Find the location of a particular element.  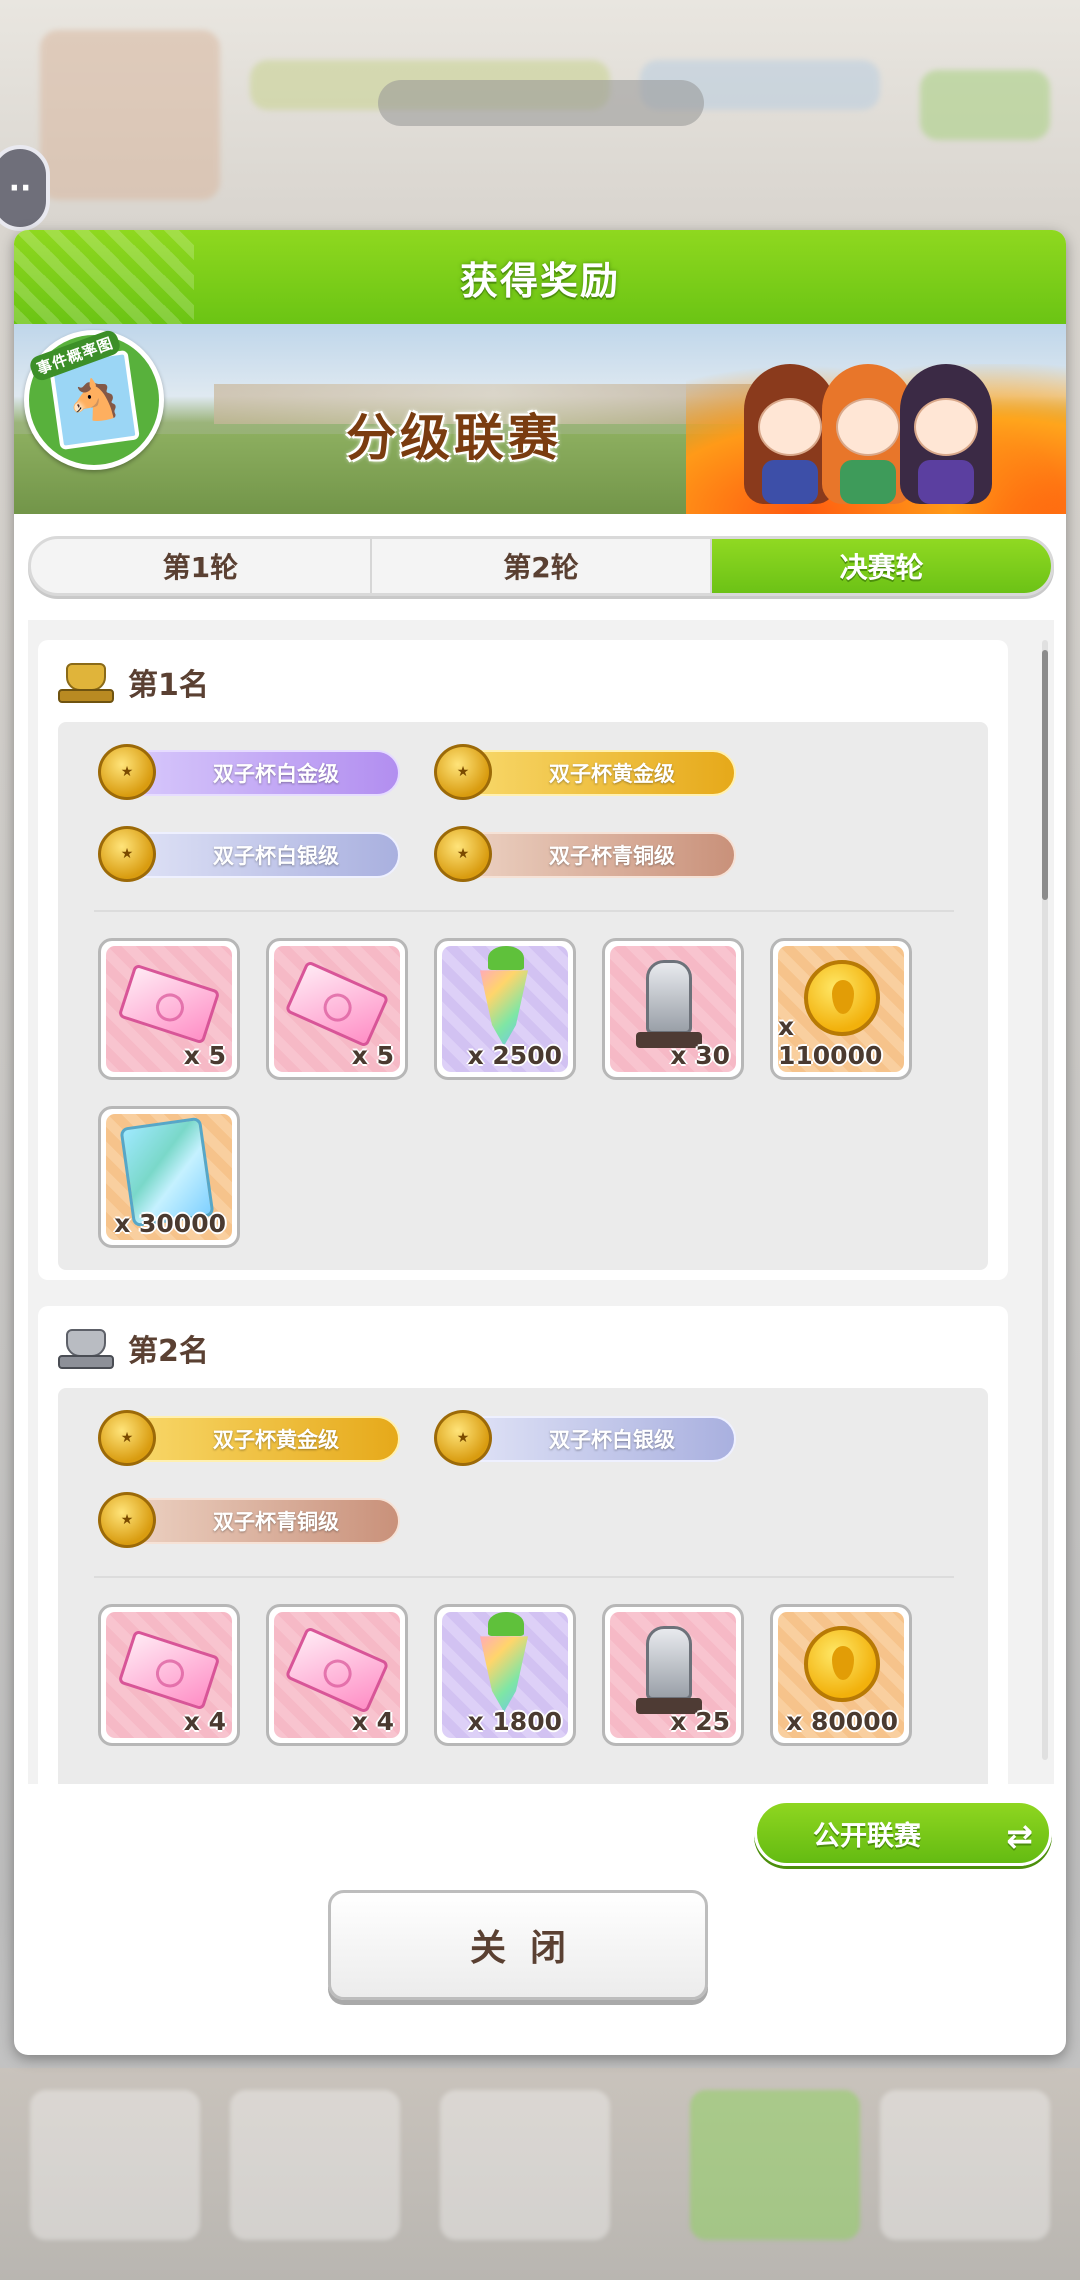

league-banner: 分级联赛 🐴 事件概率图 is located at coordinates (540, 419).